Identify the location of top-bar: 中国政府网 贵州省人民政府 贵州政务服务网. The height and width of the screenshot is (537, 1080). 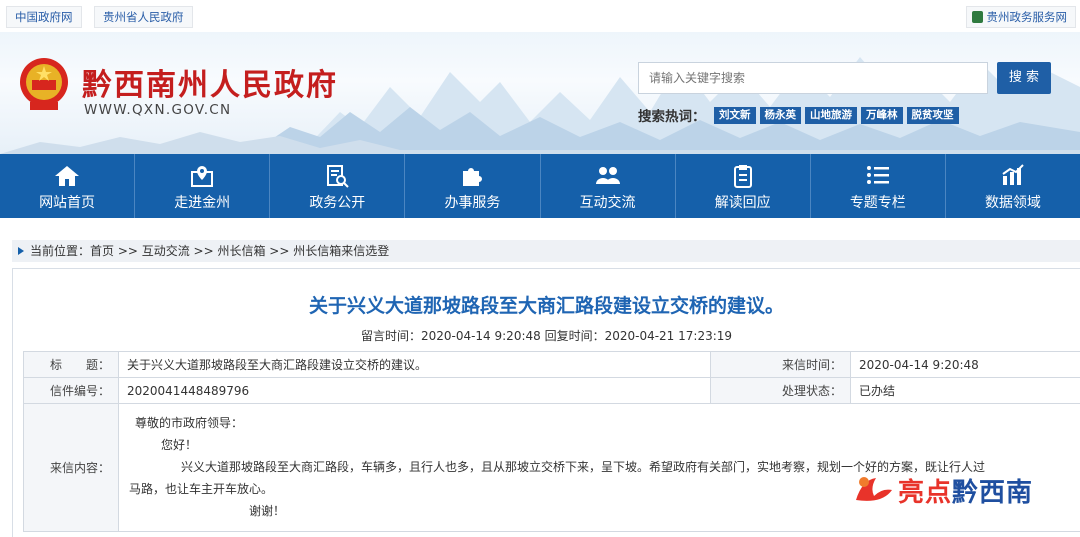
(540, 16).